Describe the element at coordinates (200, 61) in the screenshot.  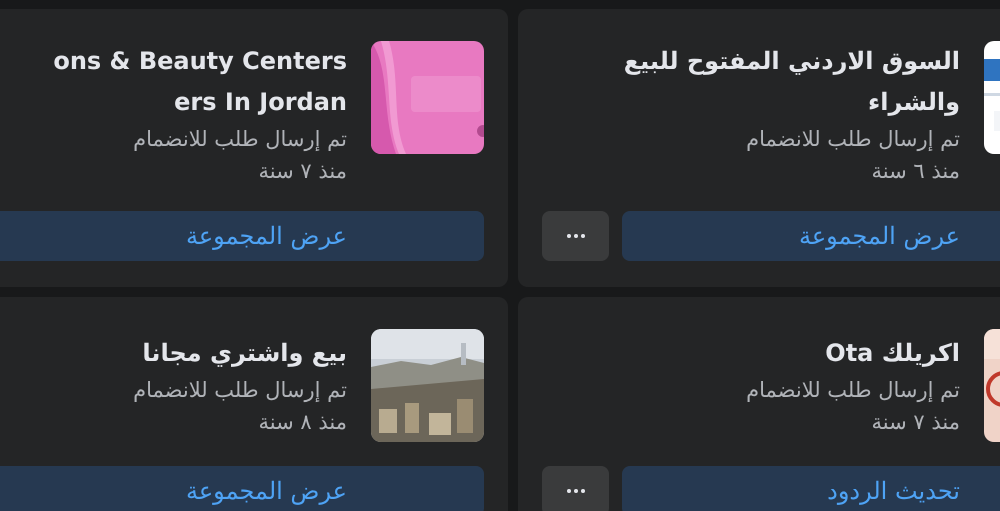
I see `group-title: ons & Beauty Centers` at that location.